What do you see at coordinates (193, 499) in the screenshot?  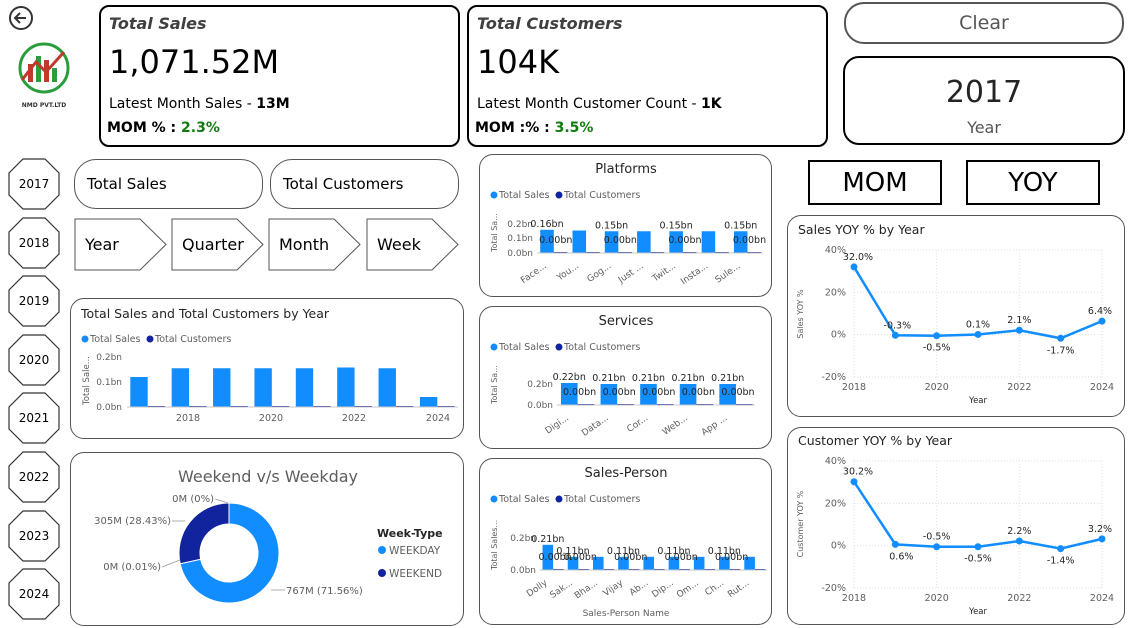 I see `donut-label: 0M (0%)` at bounding box center [193, 499].